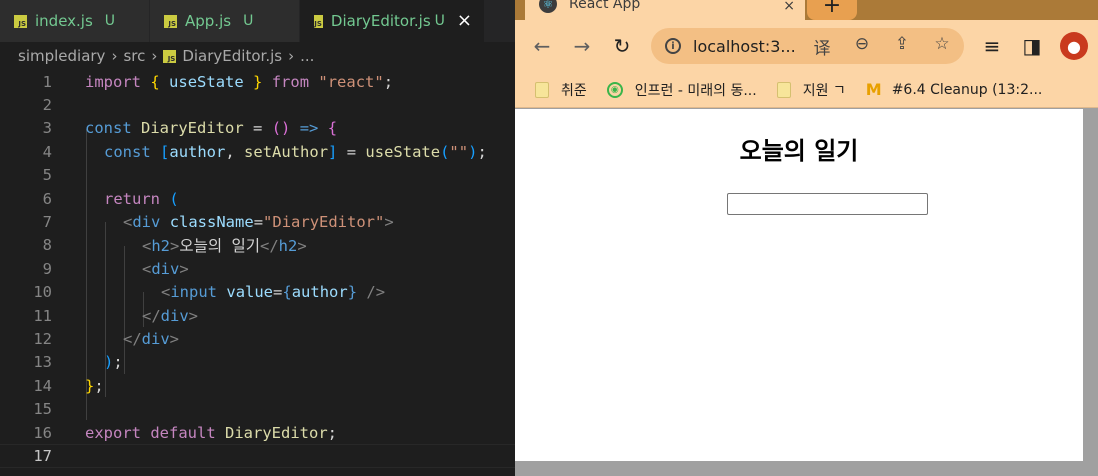 The image size is (1098, 476). I want to click on forward-arrow-icon: →, so click(582, 46).